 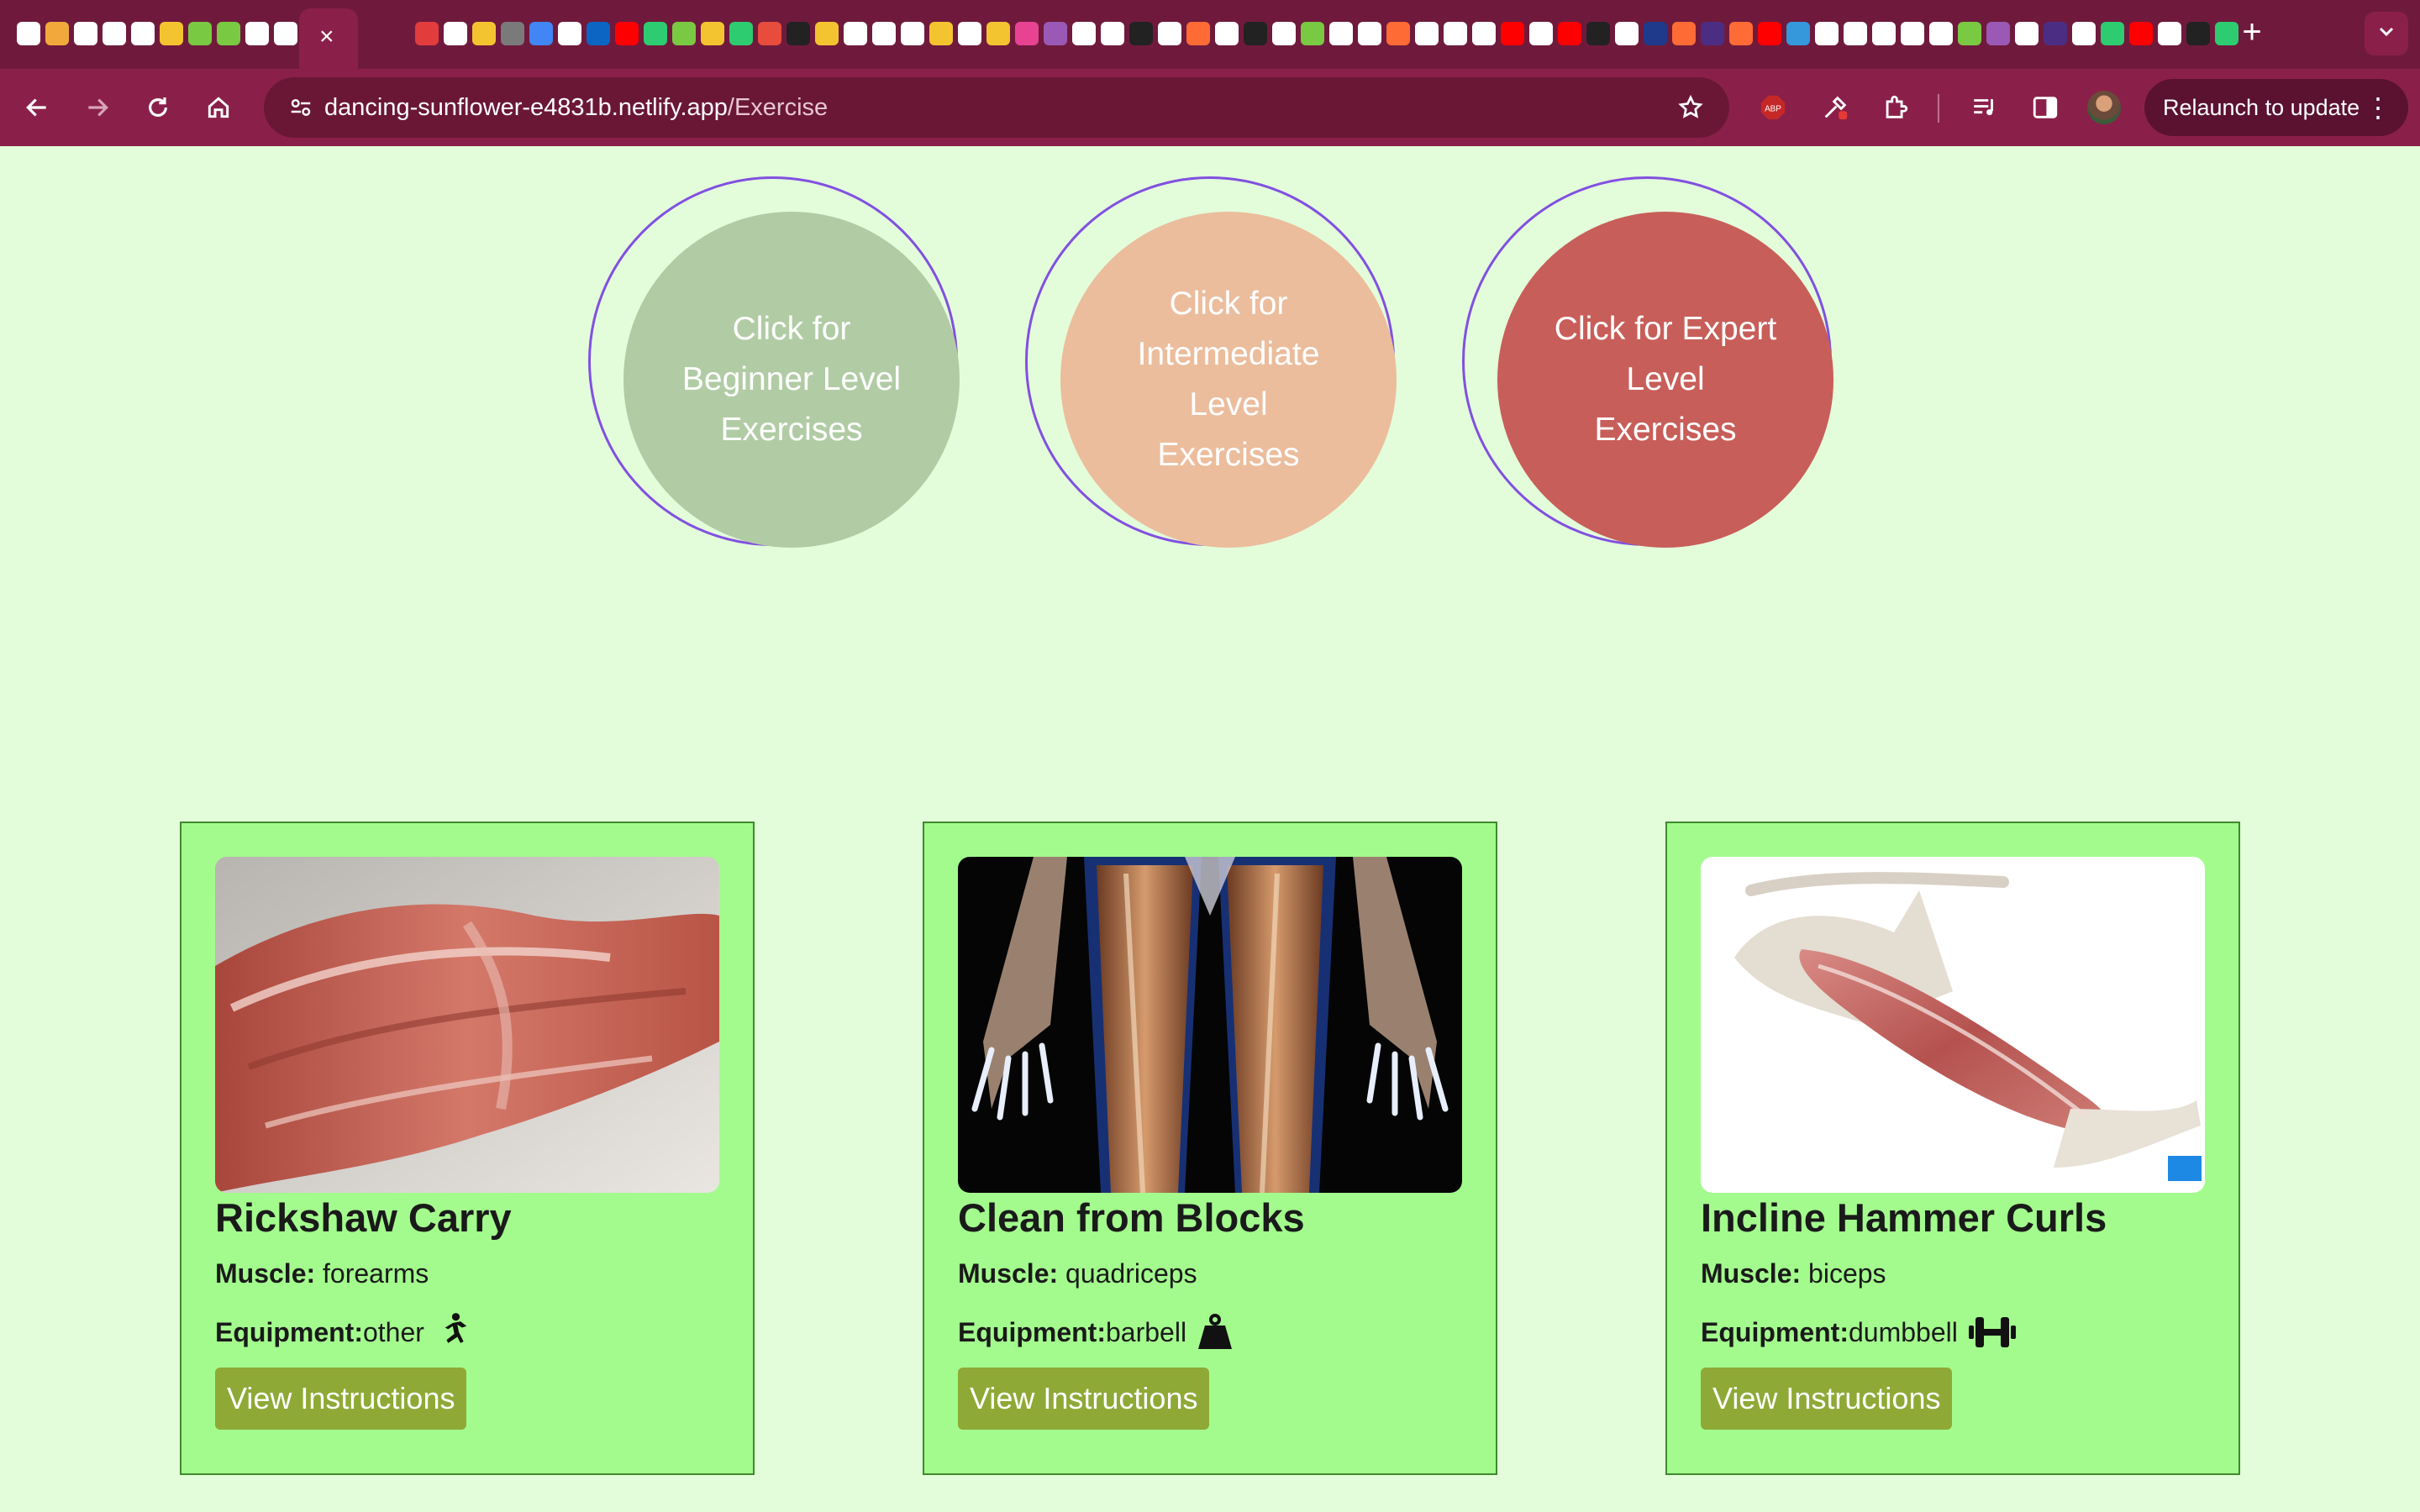 I want to click on tab-close-icon: ×, so click(x=326, y=37).